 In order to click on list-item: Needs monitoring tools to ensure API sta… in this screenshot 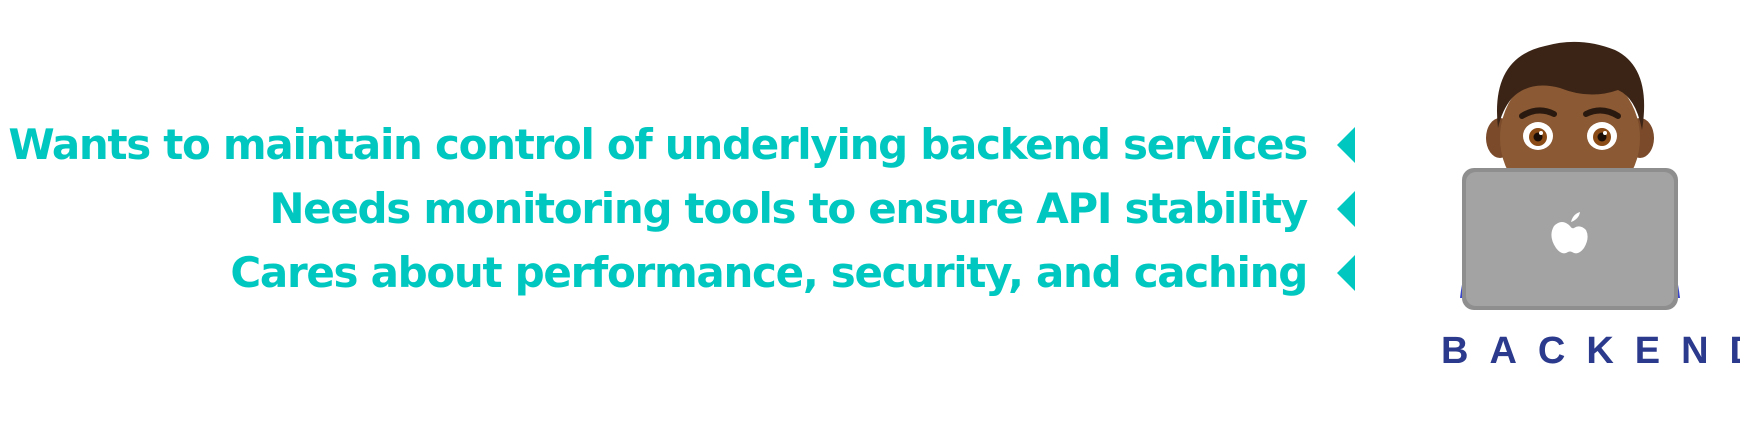, I will do `click(812, 209)`.